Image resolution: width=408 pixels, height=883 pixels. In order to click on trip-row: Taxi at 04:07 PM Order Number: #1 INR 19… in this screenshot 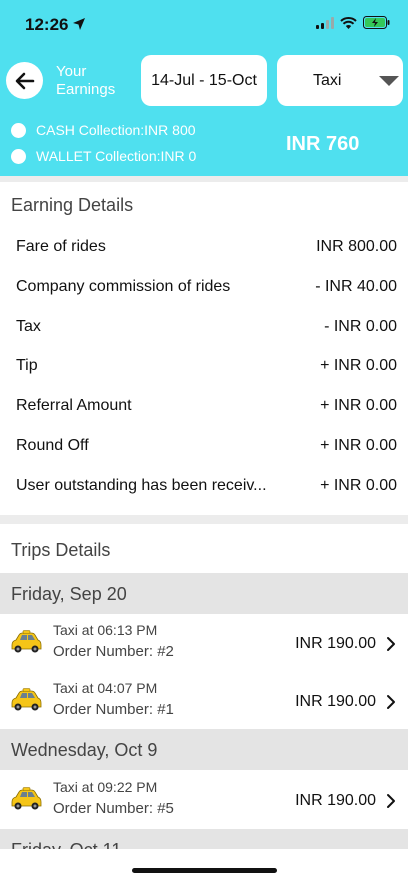, I will do `click(204, 701)`.